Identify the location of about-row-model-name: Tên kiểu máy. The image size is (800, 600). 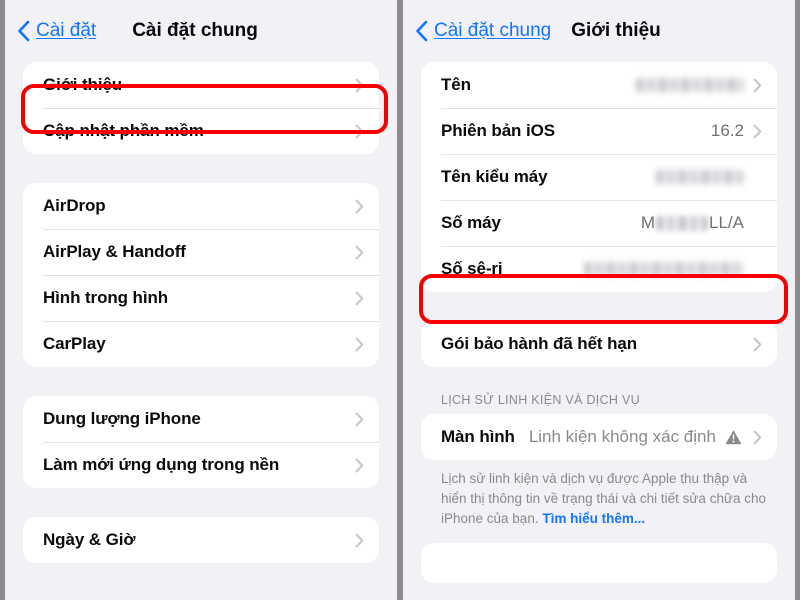
(599, 177).